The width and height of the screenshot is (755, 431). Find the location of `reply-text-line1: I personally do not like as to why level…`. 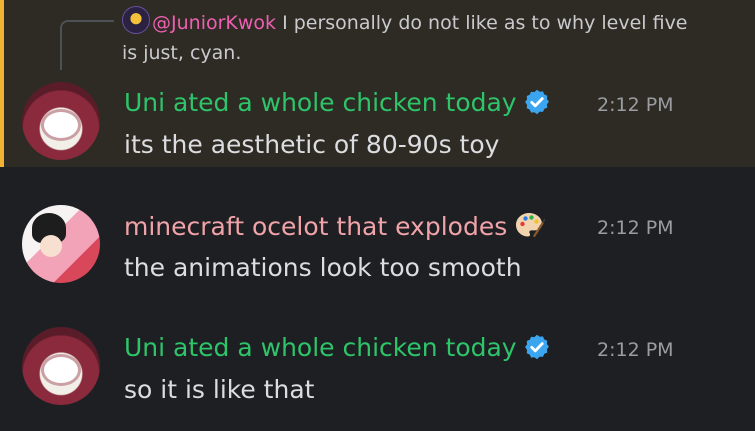

reply-text-line1: I personally do not like as to why level… is located at coordinates (482, 23).